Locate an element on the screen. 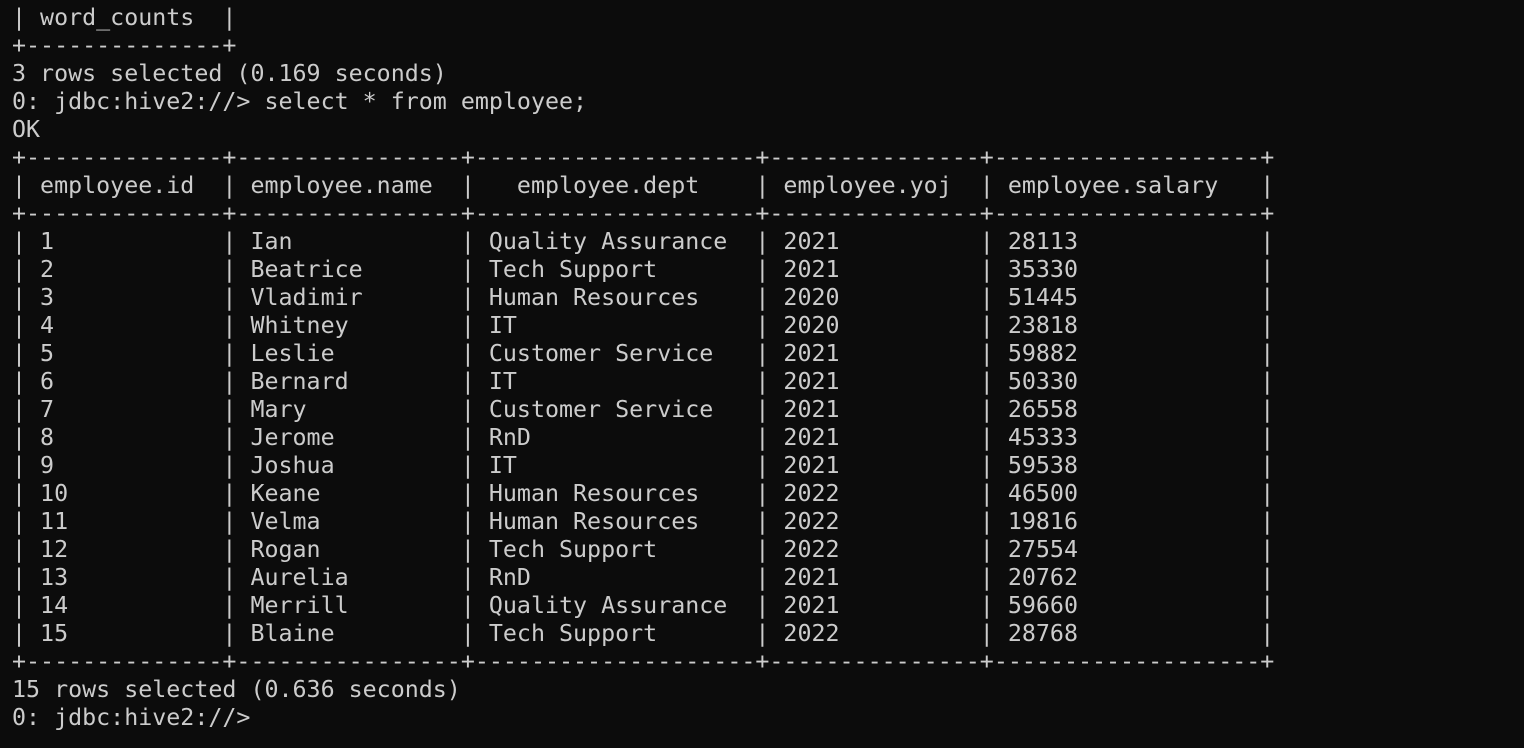 This screenshot has height=748, width=1524. table-row: | 8 | Jerome | RnD | 2021 | 45333 | is located at coordinates (643, 437).